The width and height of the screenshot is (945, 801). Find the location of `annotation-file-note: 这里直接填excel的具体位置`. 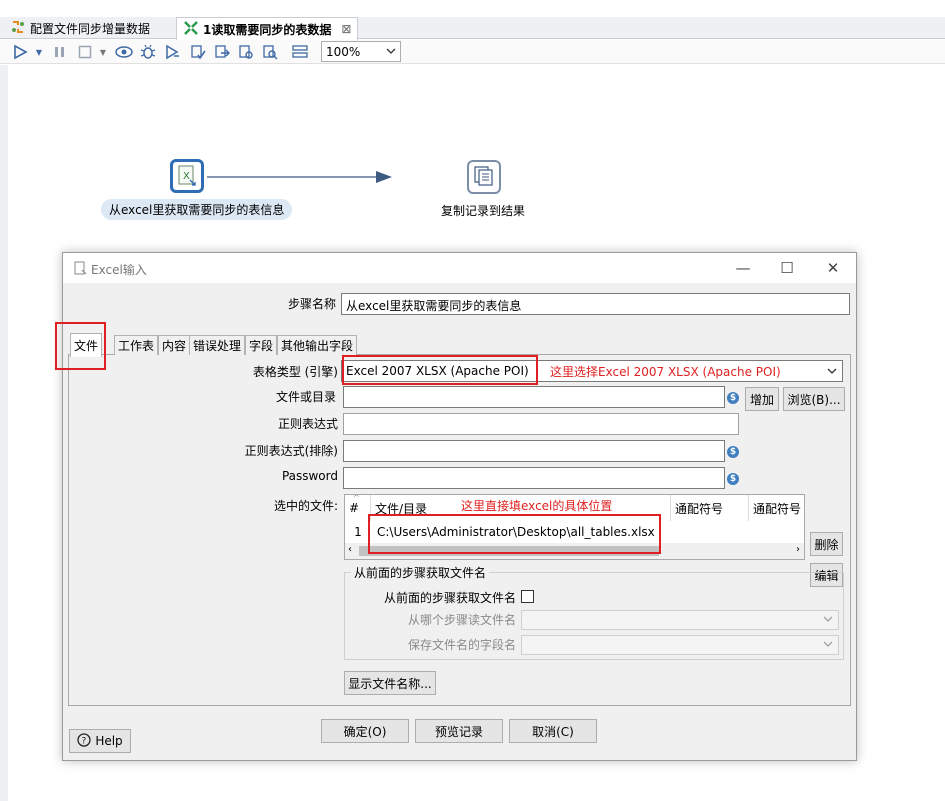

annotation-file-note: 这里直接填excel的具体位置 is located at coordinates (537, 506).